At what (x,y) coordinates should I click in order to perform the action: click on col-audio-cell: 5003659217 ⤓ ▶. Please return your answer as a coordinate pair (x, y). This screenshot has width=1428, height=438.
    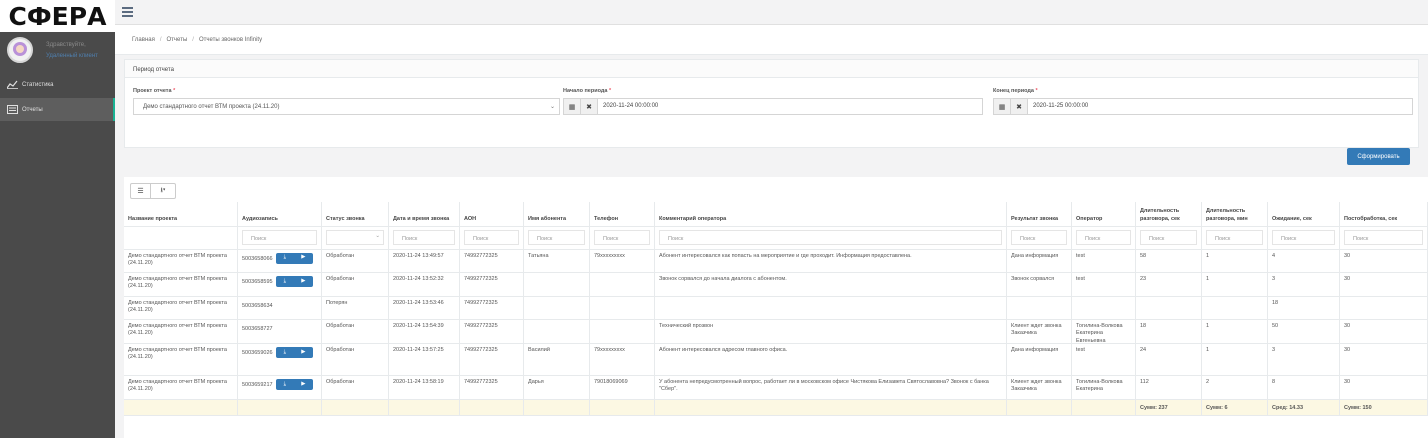
    Looking at the image, I should click on (280, 388).